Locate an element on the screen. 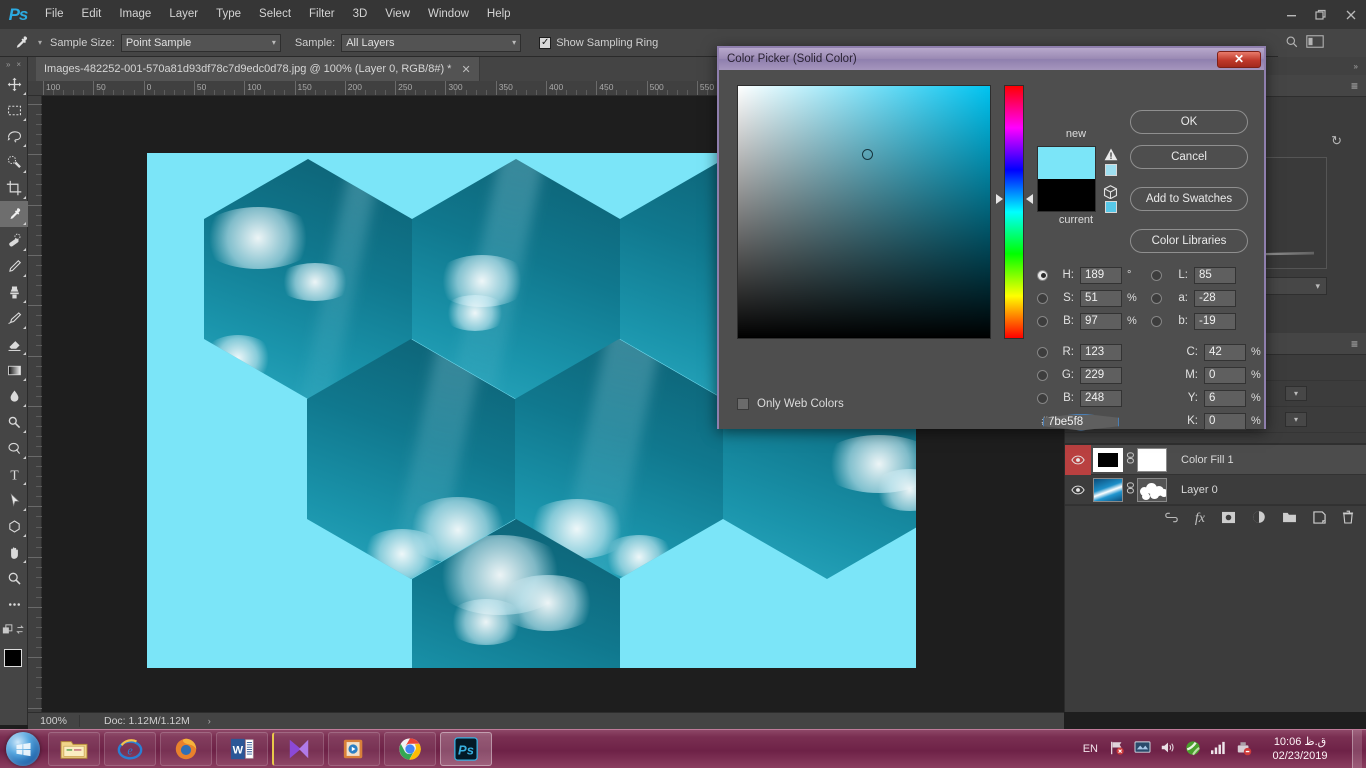 This screenshot has width=1366, height=768. menu-select: Select is located at coordinates (275, 14).